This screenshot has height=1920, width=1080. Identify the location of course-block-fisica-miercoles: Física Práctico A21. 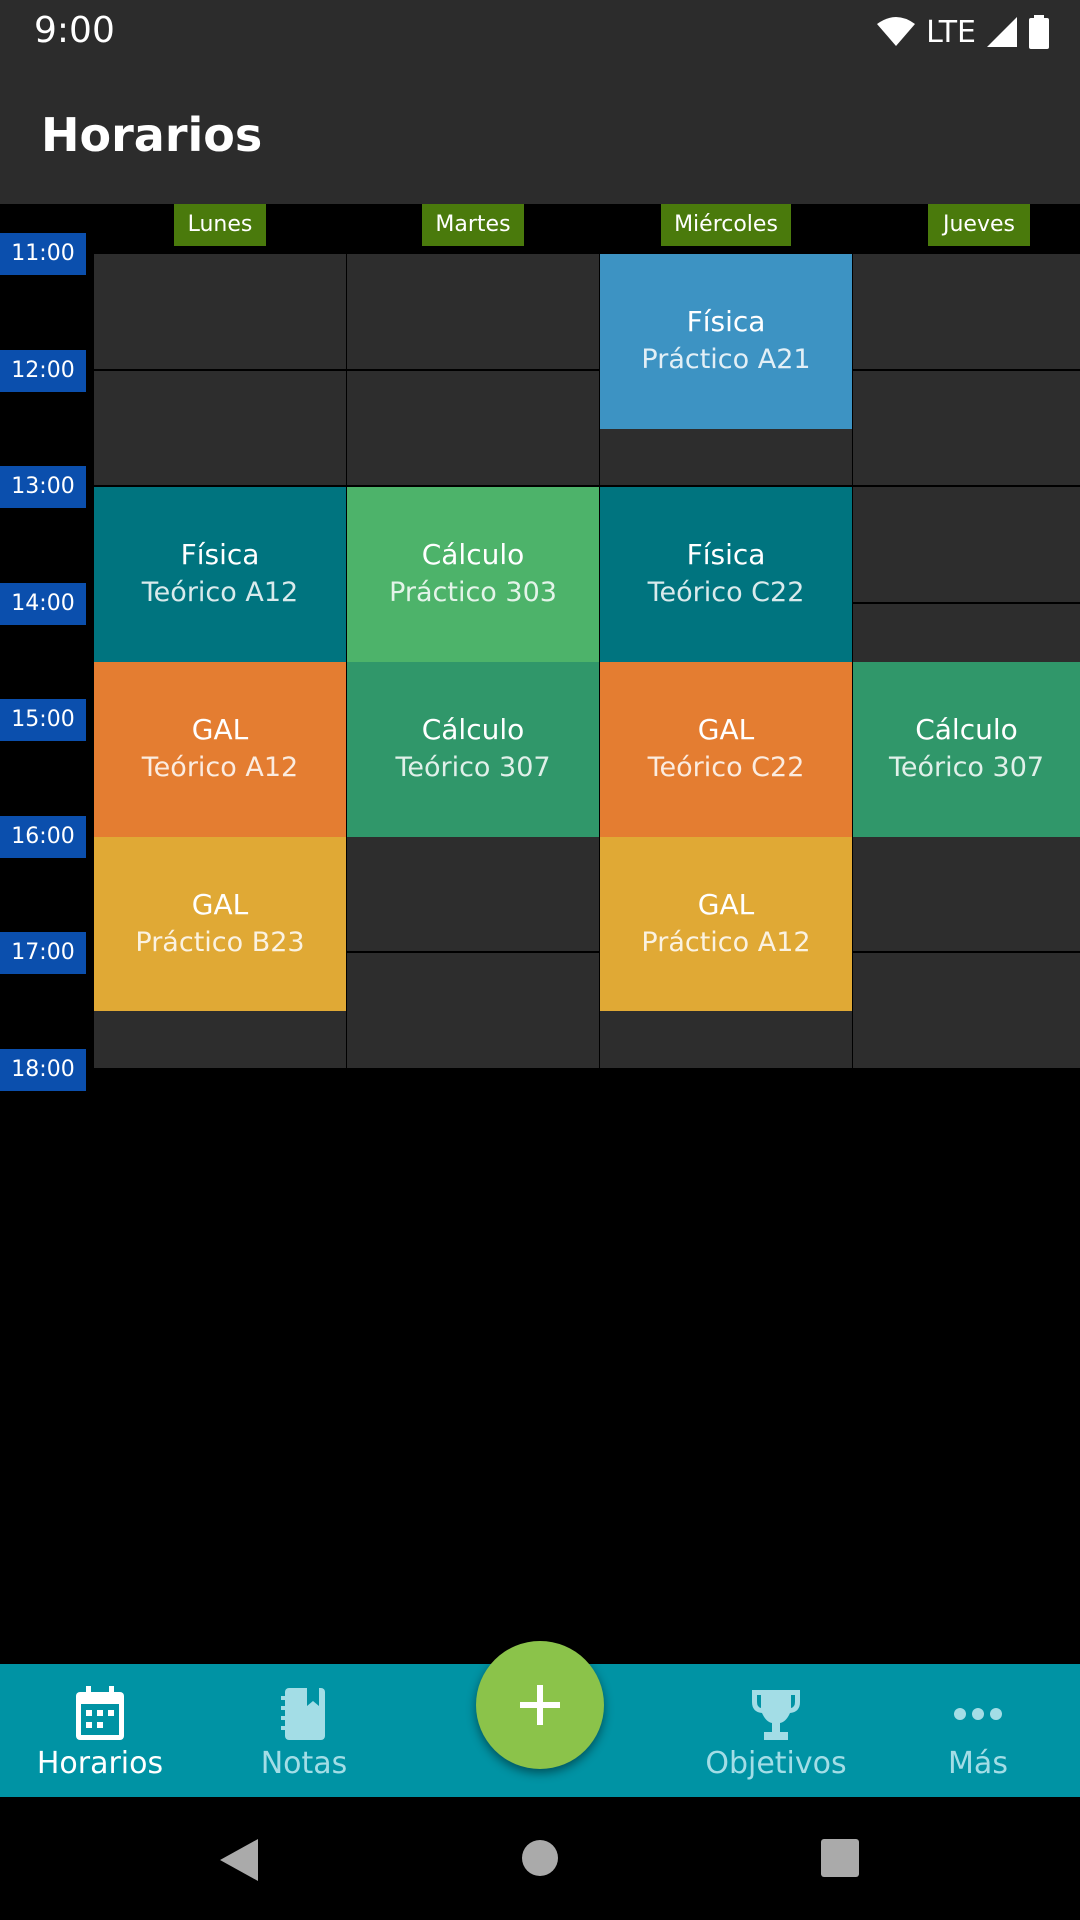
(726, 341).